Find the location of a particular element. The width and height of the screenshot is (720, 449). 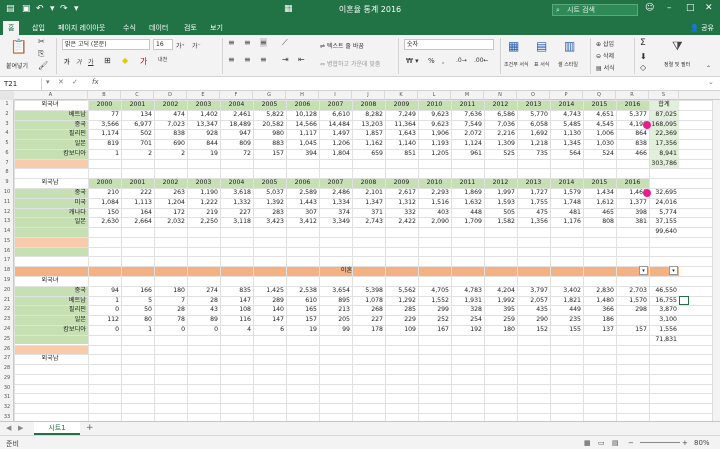

insert-button: ⊕ 삽입 is located at coordinates (605, 43).